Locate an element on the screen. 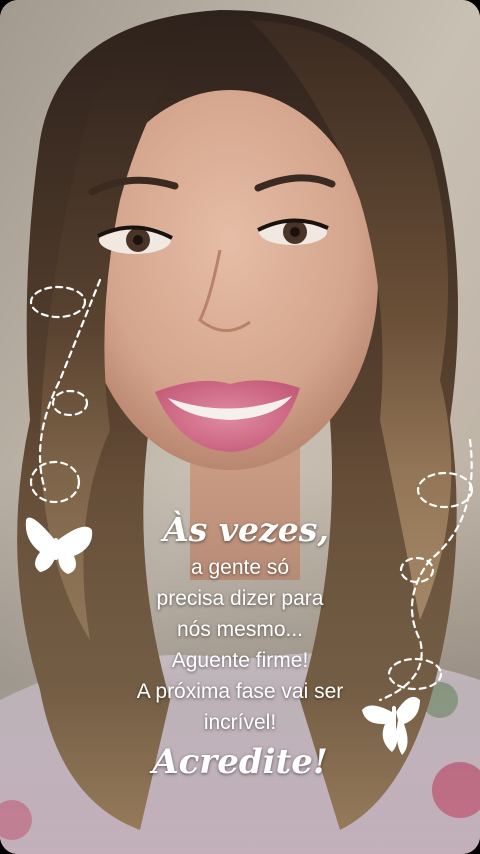 This screenshot has width=480, height=854. dashed-trail-left is located at coordinates (65, 391).